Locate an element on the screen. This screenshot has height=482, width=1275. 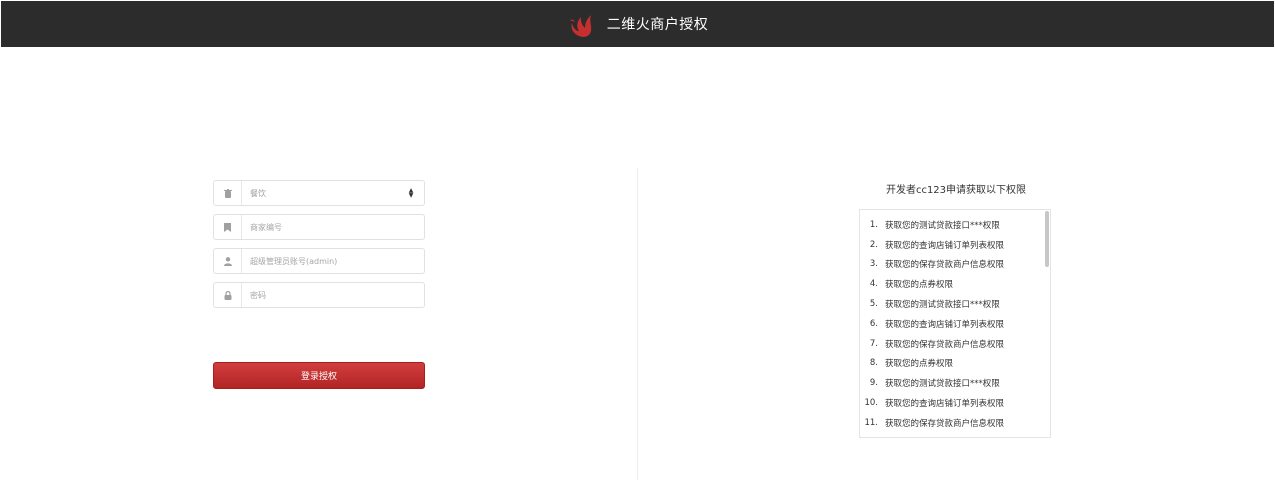
category-select: 餐饮 ▲ ▼ is located at coordinates (319, 193).